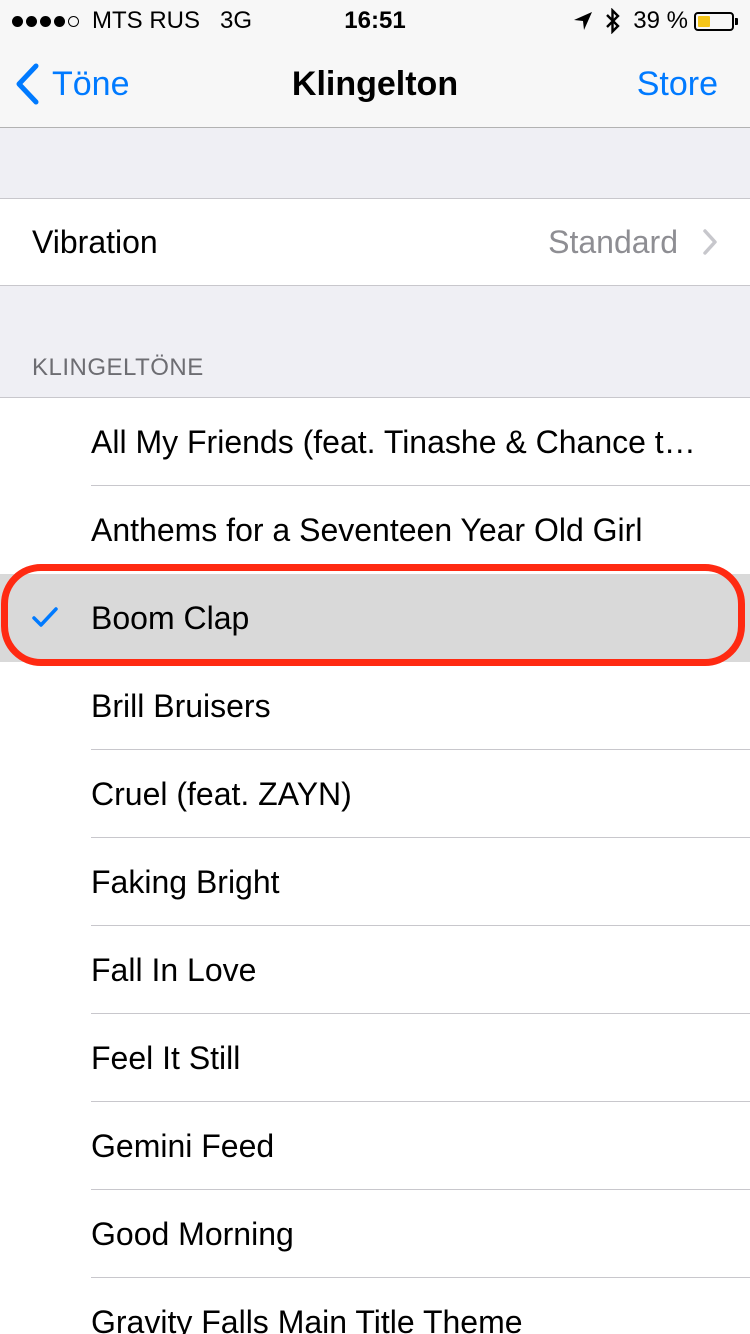  I want to click on ringtone-name: Faking Bright, so click(185, 882).